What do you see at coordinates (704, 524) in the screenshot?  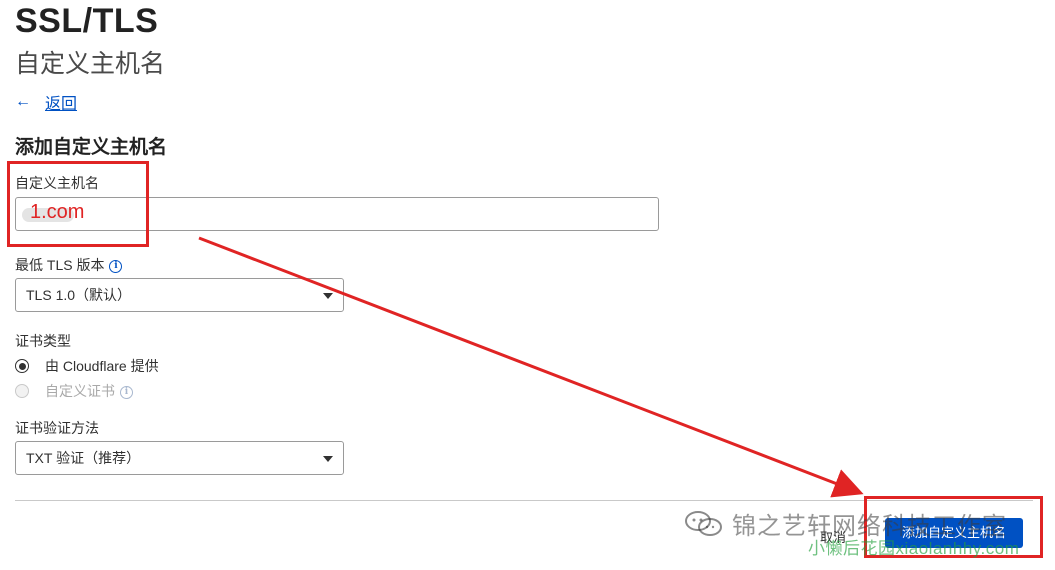 I see `wechat-icon` at bounding box center [704, 524].